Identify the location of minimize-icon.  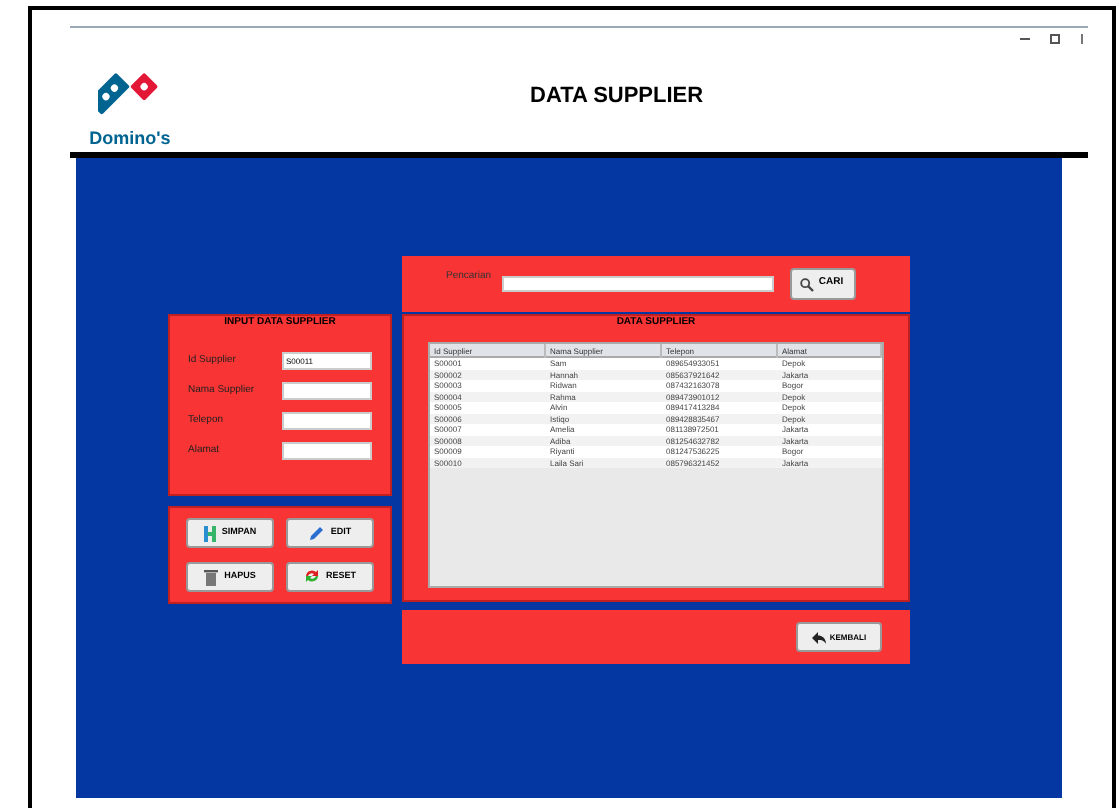
(1025, 39).